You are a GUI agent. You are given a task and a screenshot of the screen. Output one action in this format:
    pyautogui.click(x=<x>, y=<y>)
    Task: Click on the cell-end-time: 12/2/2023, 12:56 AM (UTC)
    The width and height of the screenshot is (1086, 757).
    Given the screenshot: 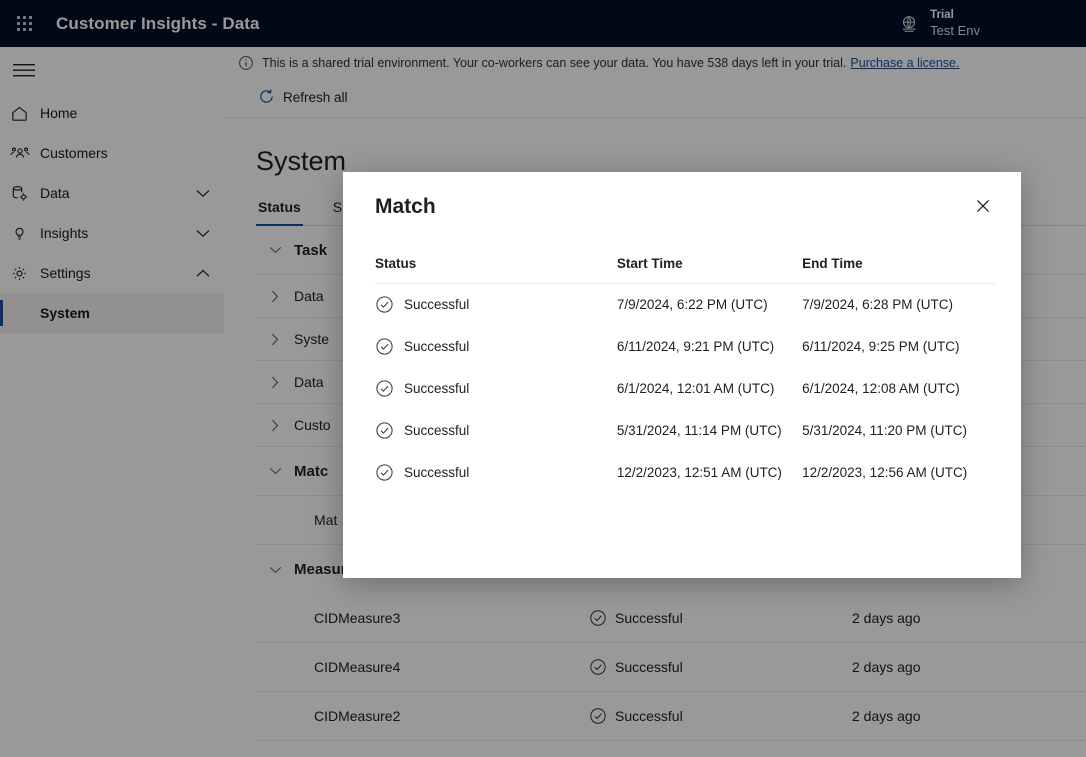 What is the action you would take?
    pyautogui.click(x=885, y=472)
    